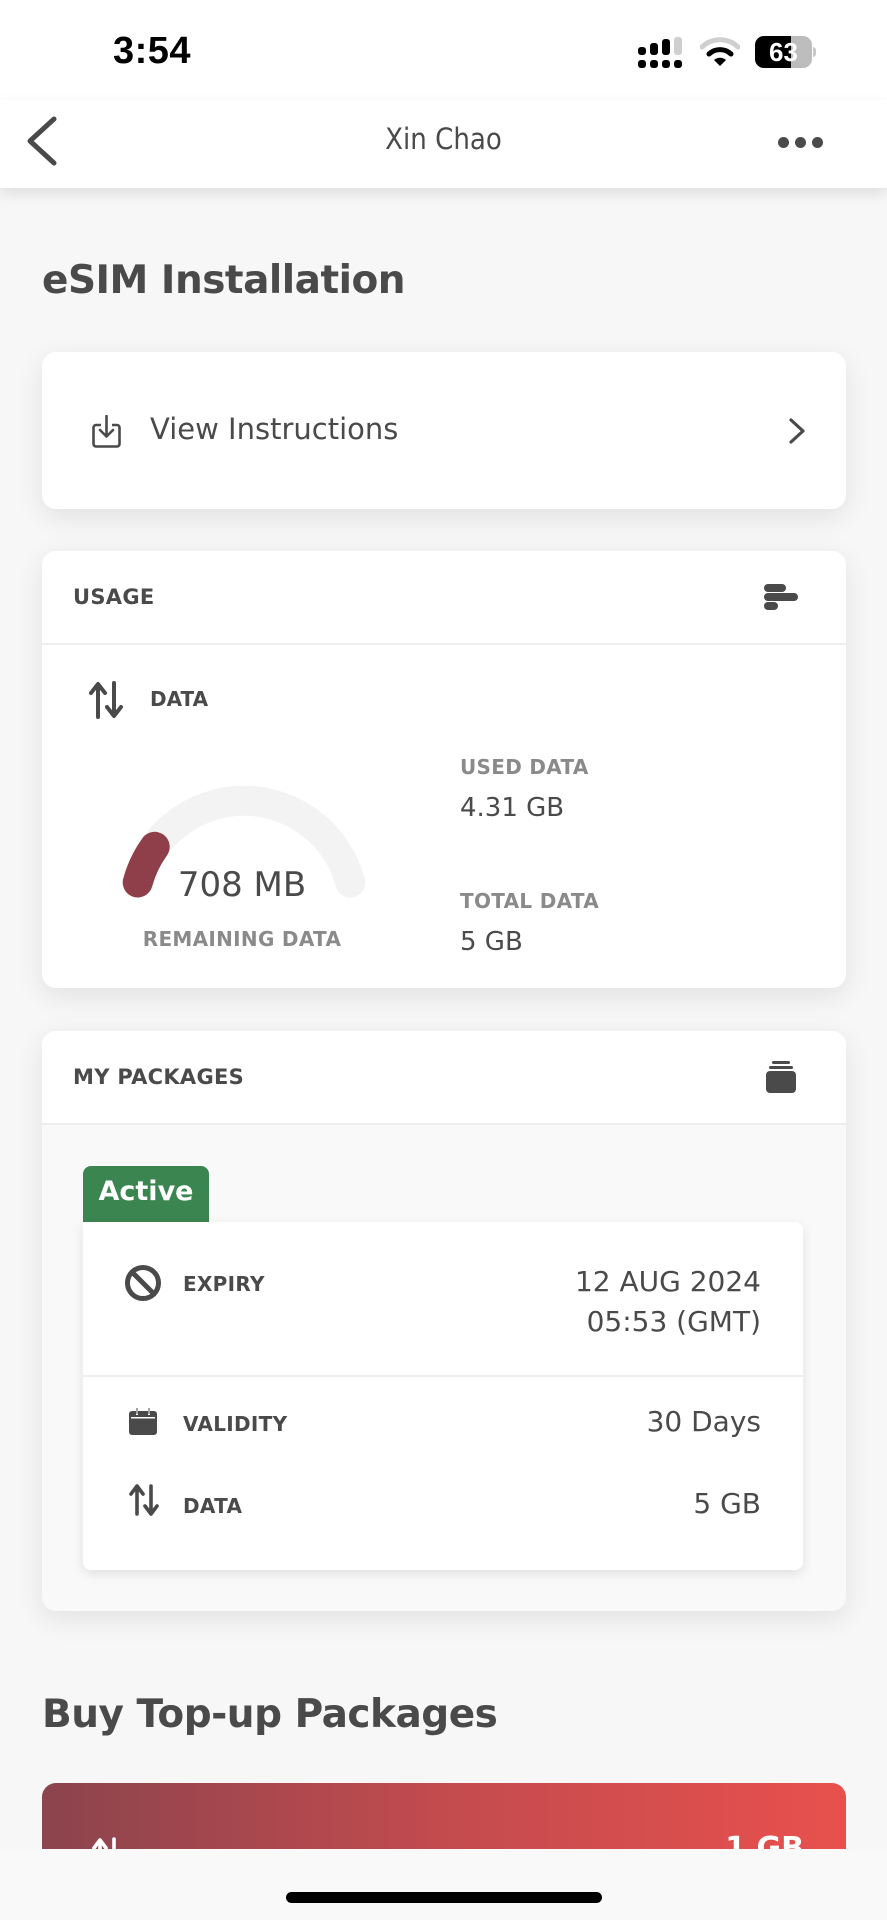 The width and height of the screenshot is (887, 1920). What do you see at coordinates (673, 1321) in the screenshot?
I see `expiry-time: 05:53 (GMT)` at bounding box center [673, 1321].